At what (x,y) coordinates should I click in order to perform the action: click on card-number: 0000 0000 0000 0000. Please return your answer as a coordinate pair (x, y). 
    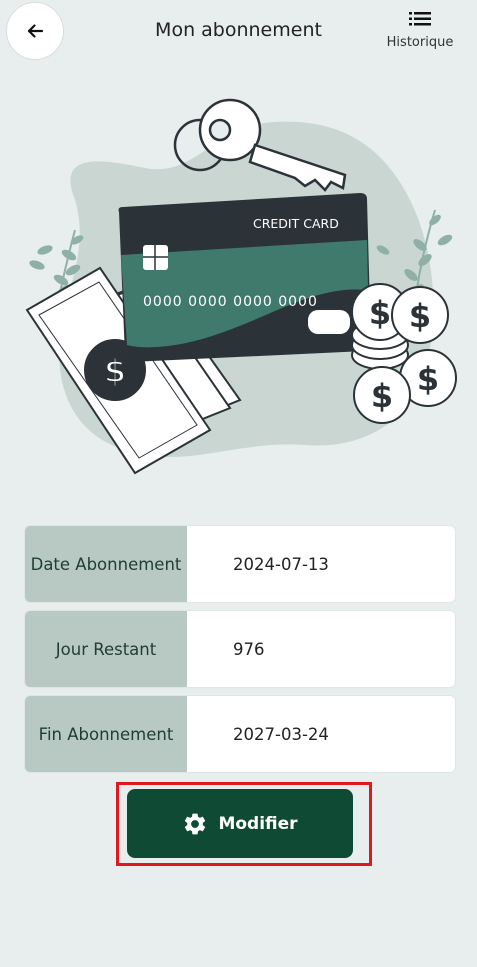
    Looking at the image, I should click on (230, 302).